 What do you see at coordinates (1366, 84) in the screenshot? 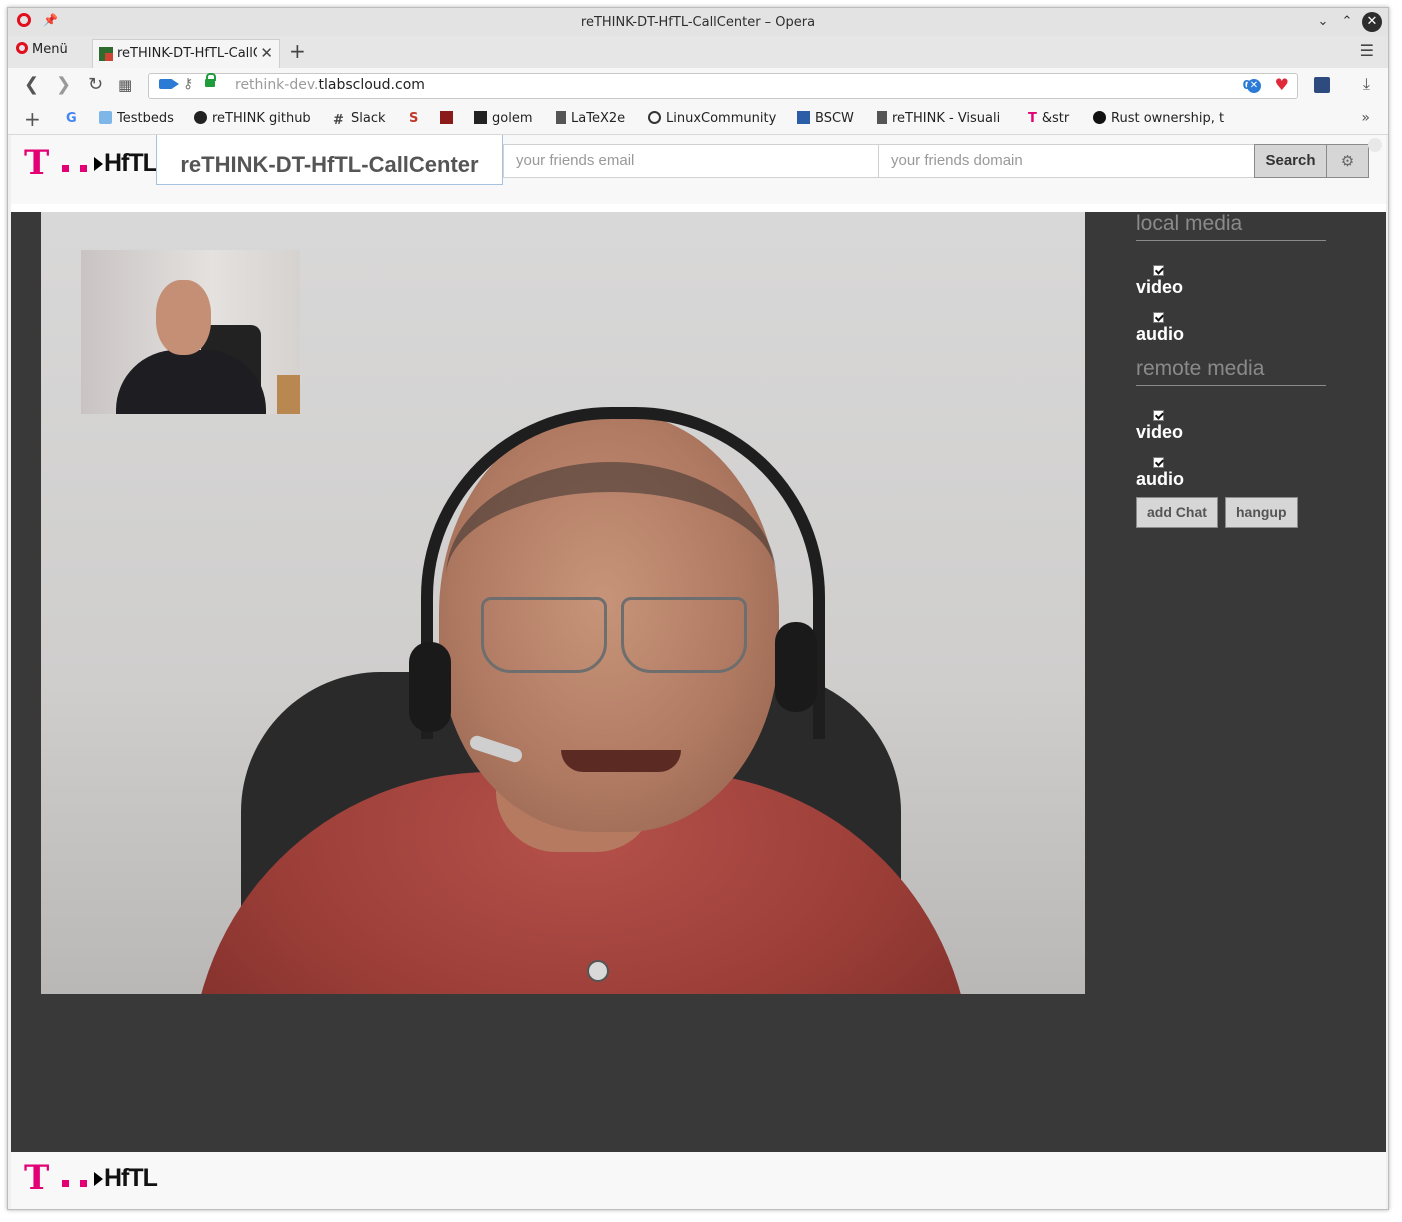
I see `download-icon: ⤓` at bounding box center [1366, 84].